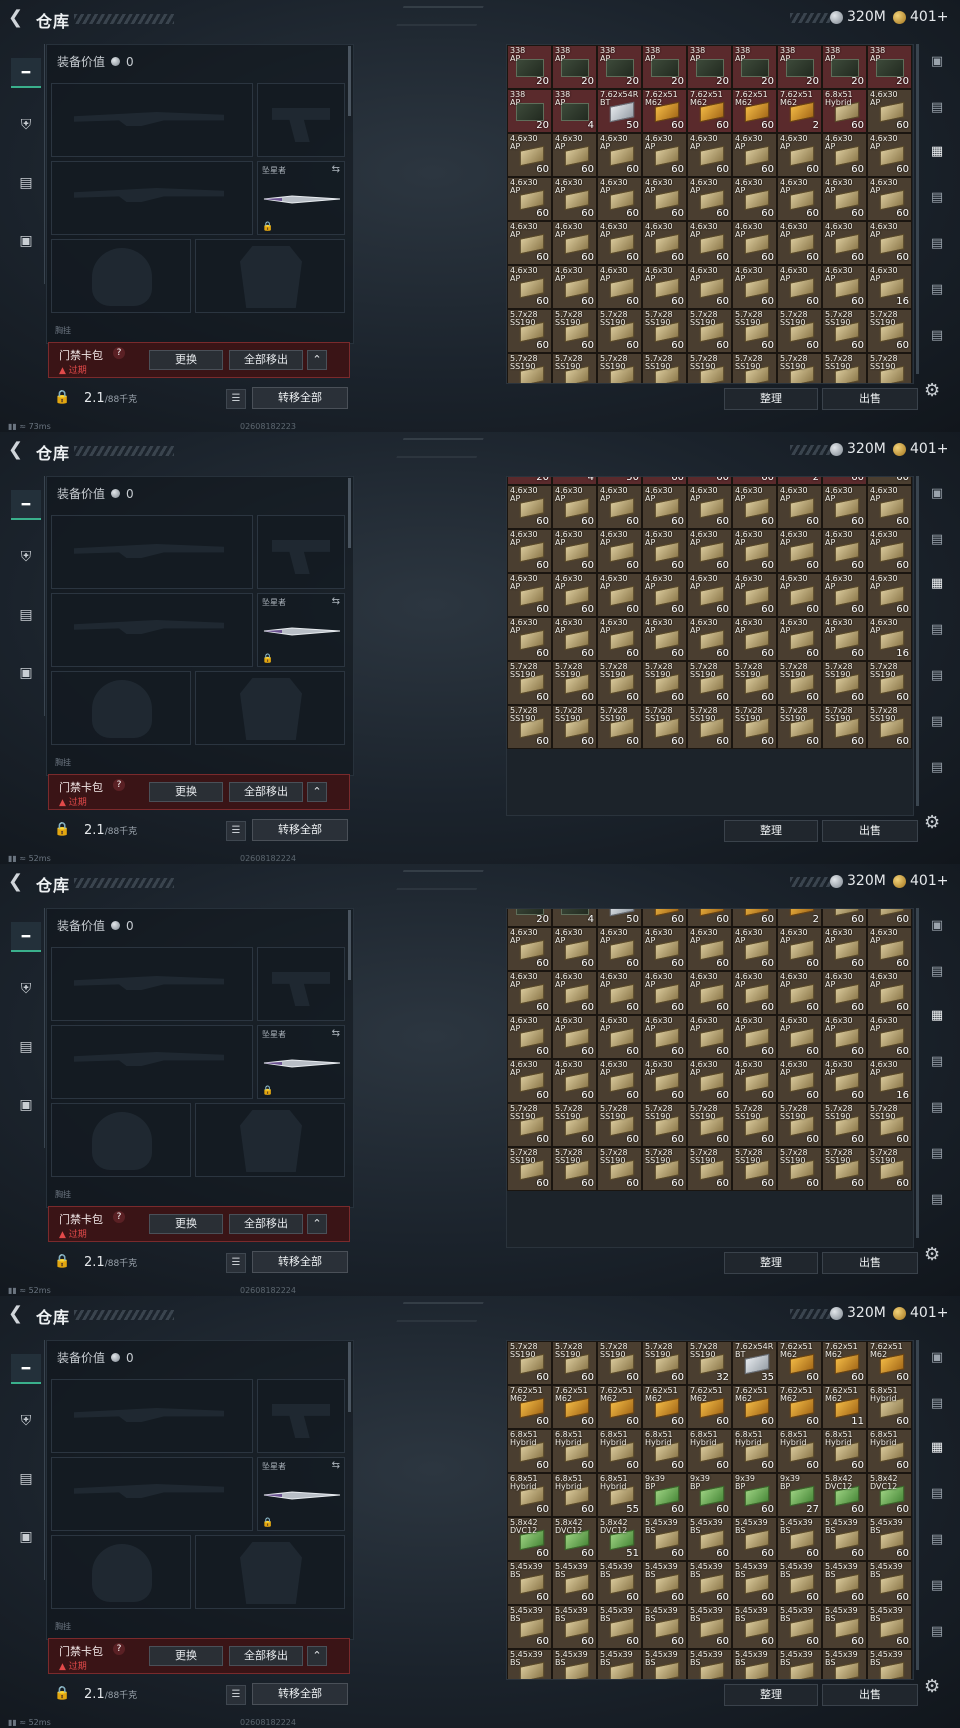 The height and width of the screenshot is (1728, 960). I want to click on pistol-icon: ━, so click(26, 505).